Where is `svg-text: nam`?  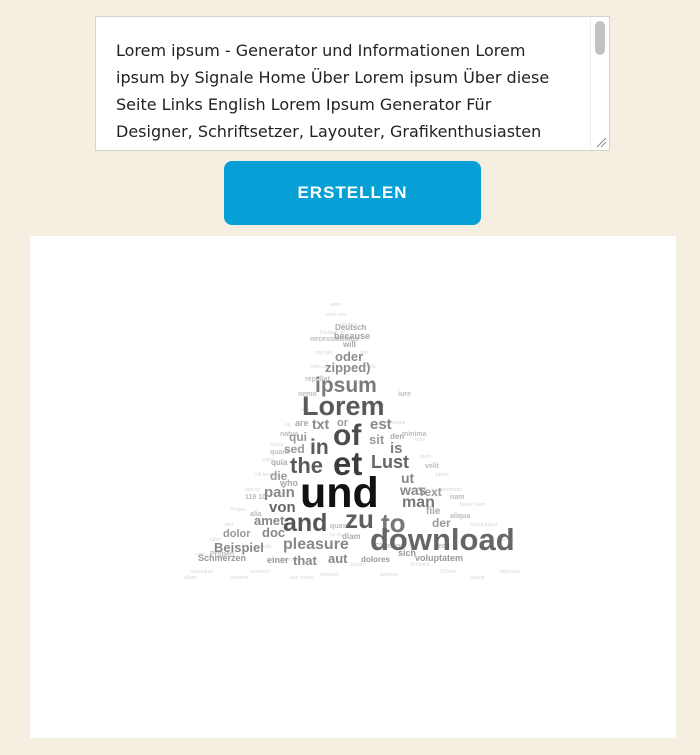 svg-text: nam is located at coordinates (457, 497).